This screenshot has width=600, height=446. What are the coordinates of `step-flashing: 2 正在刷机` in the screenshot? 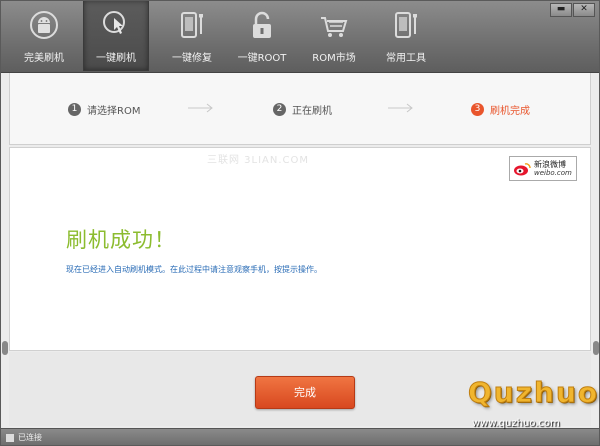 It's located at (302, 109).